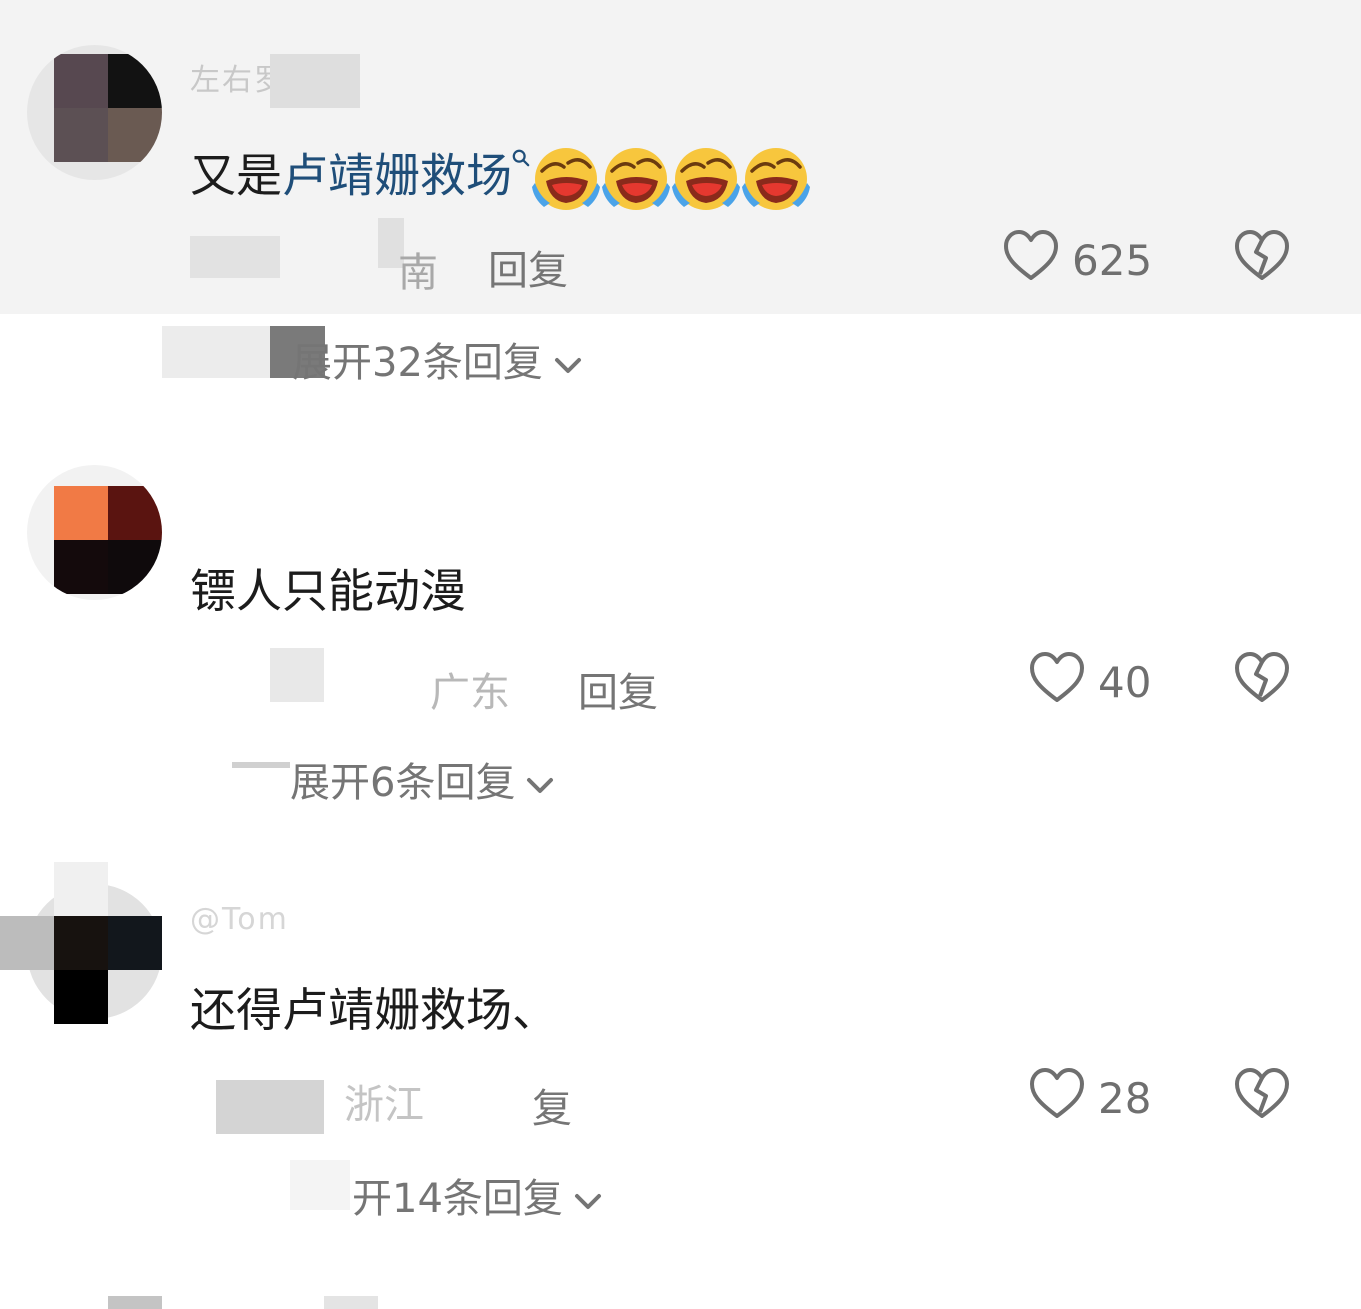 The width and height of the screenshot is (1361, 1309). What do you see at coordinates (403, 783) in the screenshot?
I see `expand-replies-label: 展开6条回复` at bounding box center [403, 783].